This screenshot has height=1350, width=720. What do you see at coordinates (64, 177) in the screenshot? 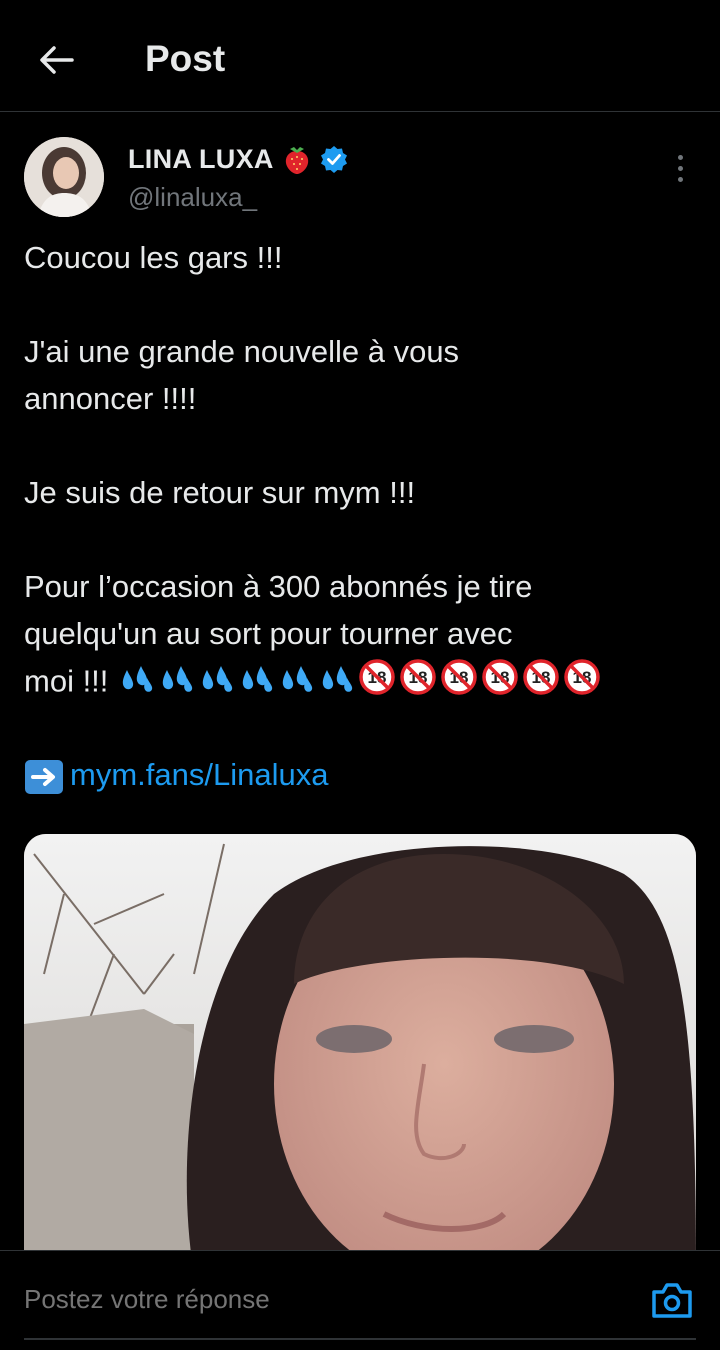
I see `avatar` at bounding box center [64, 177].